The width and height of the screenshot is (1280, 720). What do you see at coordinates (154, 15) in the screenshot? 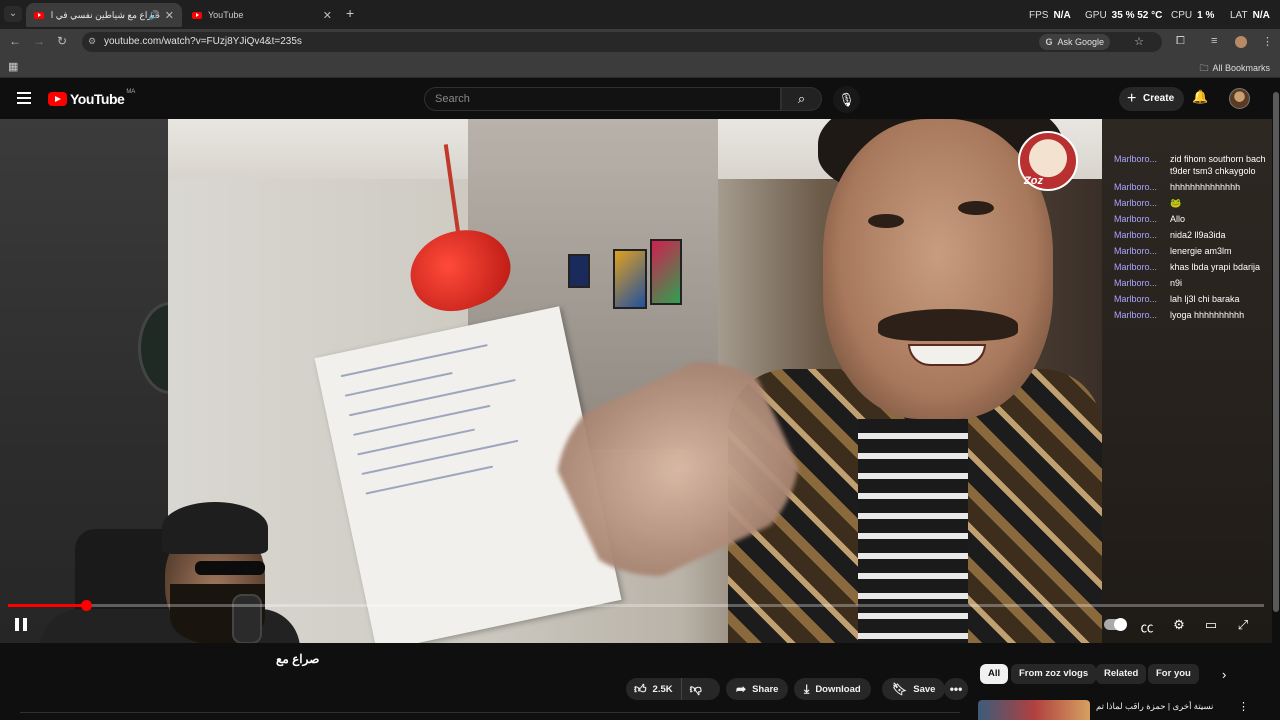
I see `speaker-icon: 🔊` at bounding box center [154, 15].